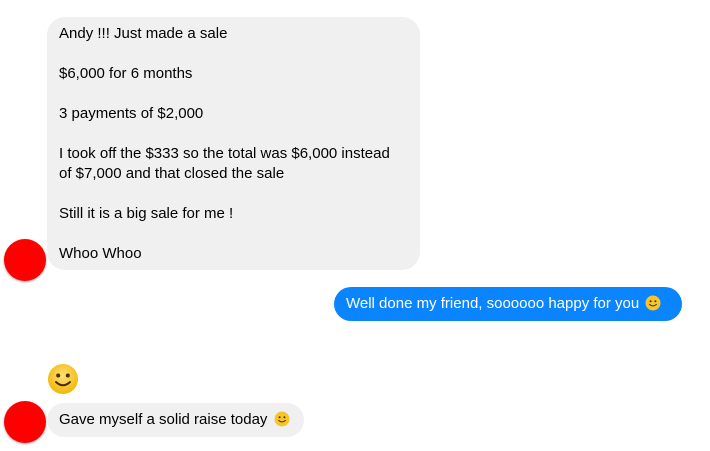  What do you see at coordinates (126, 73) in the screenshot?
I see `message-line: $6,000 for 6 months` at bounding box center [126, 73].